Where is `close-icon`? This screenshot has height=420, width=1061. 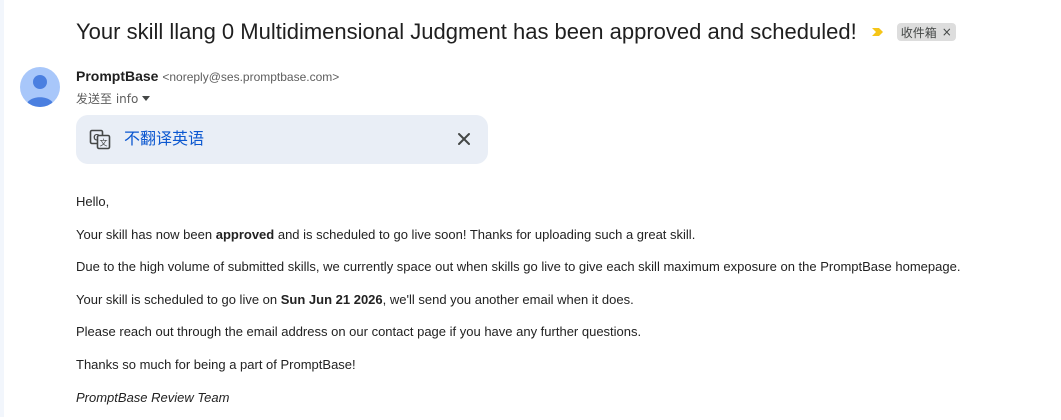 close-icon is located at coordinates (464, 139).